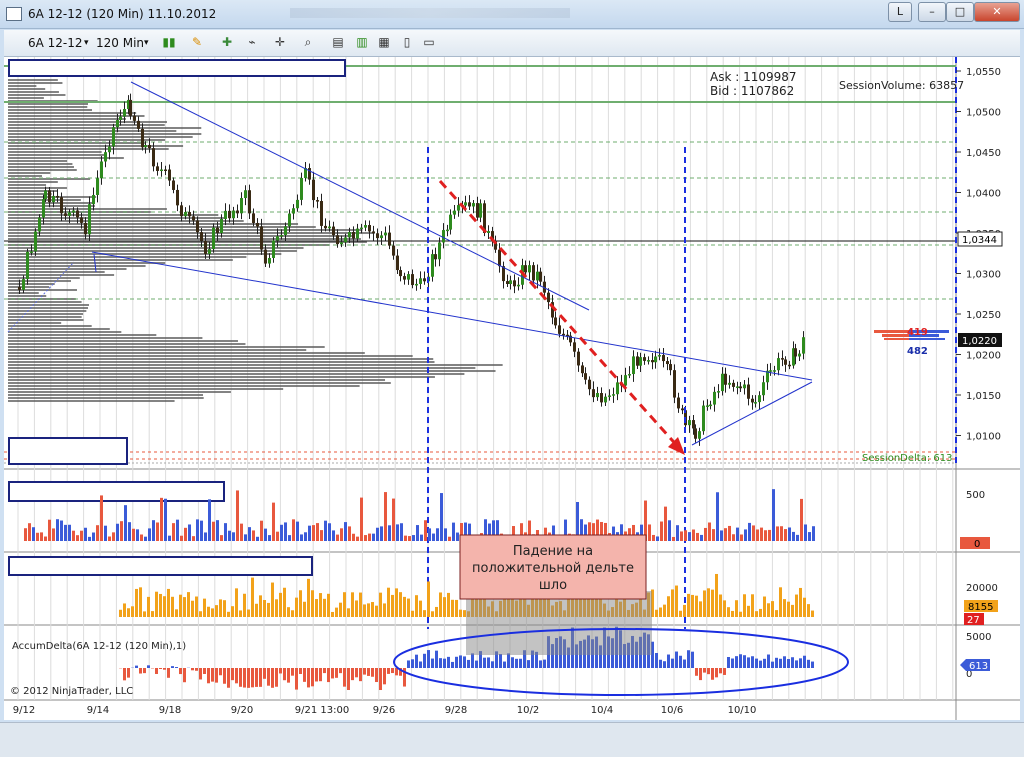 This screenshot has height=757, width=1024. I want to click on annotation-box: Падение на положительной дельте шло, so click(556, 595).